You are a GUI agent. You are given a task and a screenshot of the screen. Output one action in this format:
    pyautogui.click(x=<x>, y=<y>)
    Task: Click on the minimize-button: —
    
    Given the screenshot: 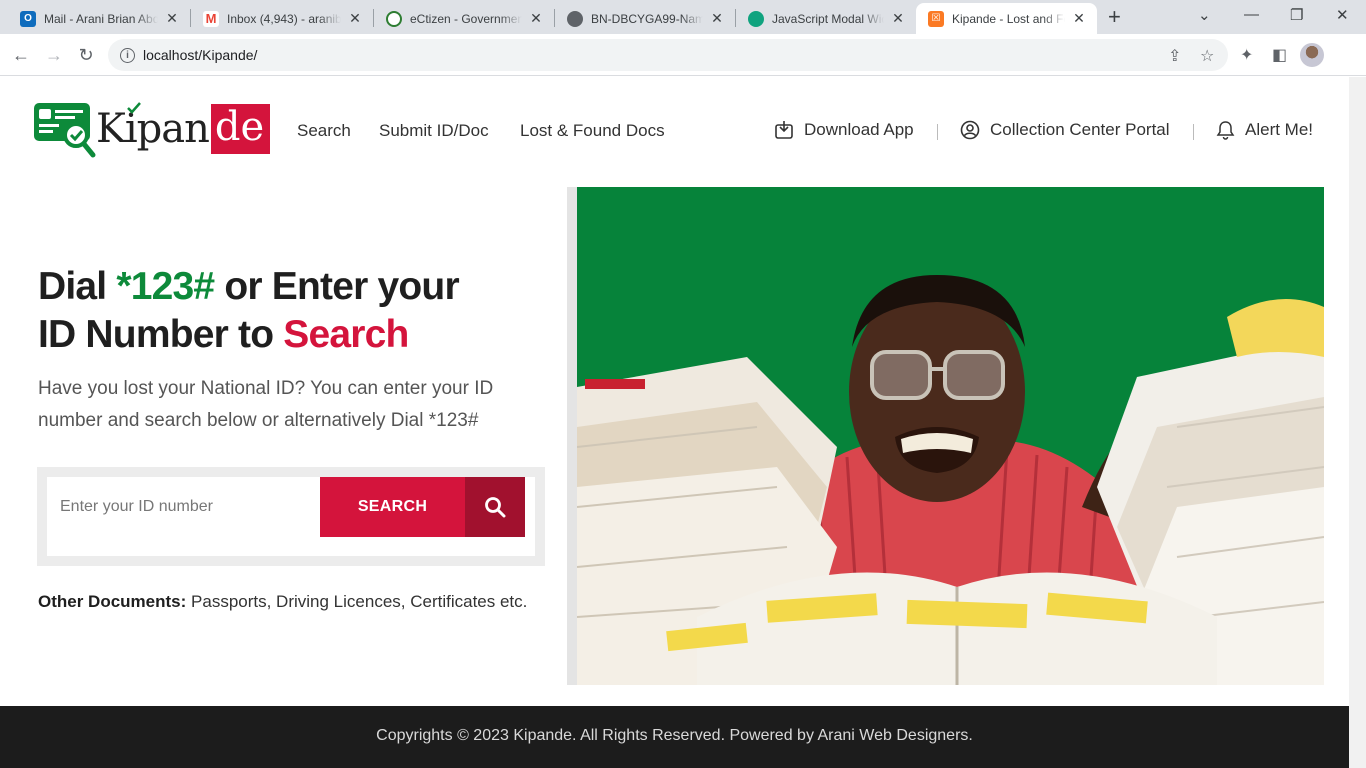 What is the action you would take?
    pyautogui.click(x=1251, y=14)
    